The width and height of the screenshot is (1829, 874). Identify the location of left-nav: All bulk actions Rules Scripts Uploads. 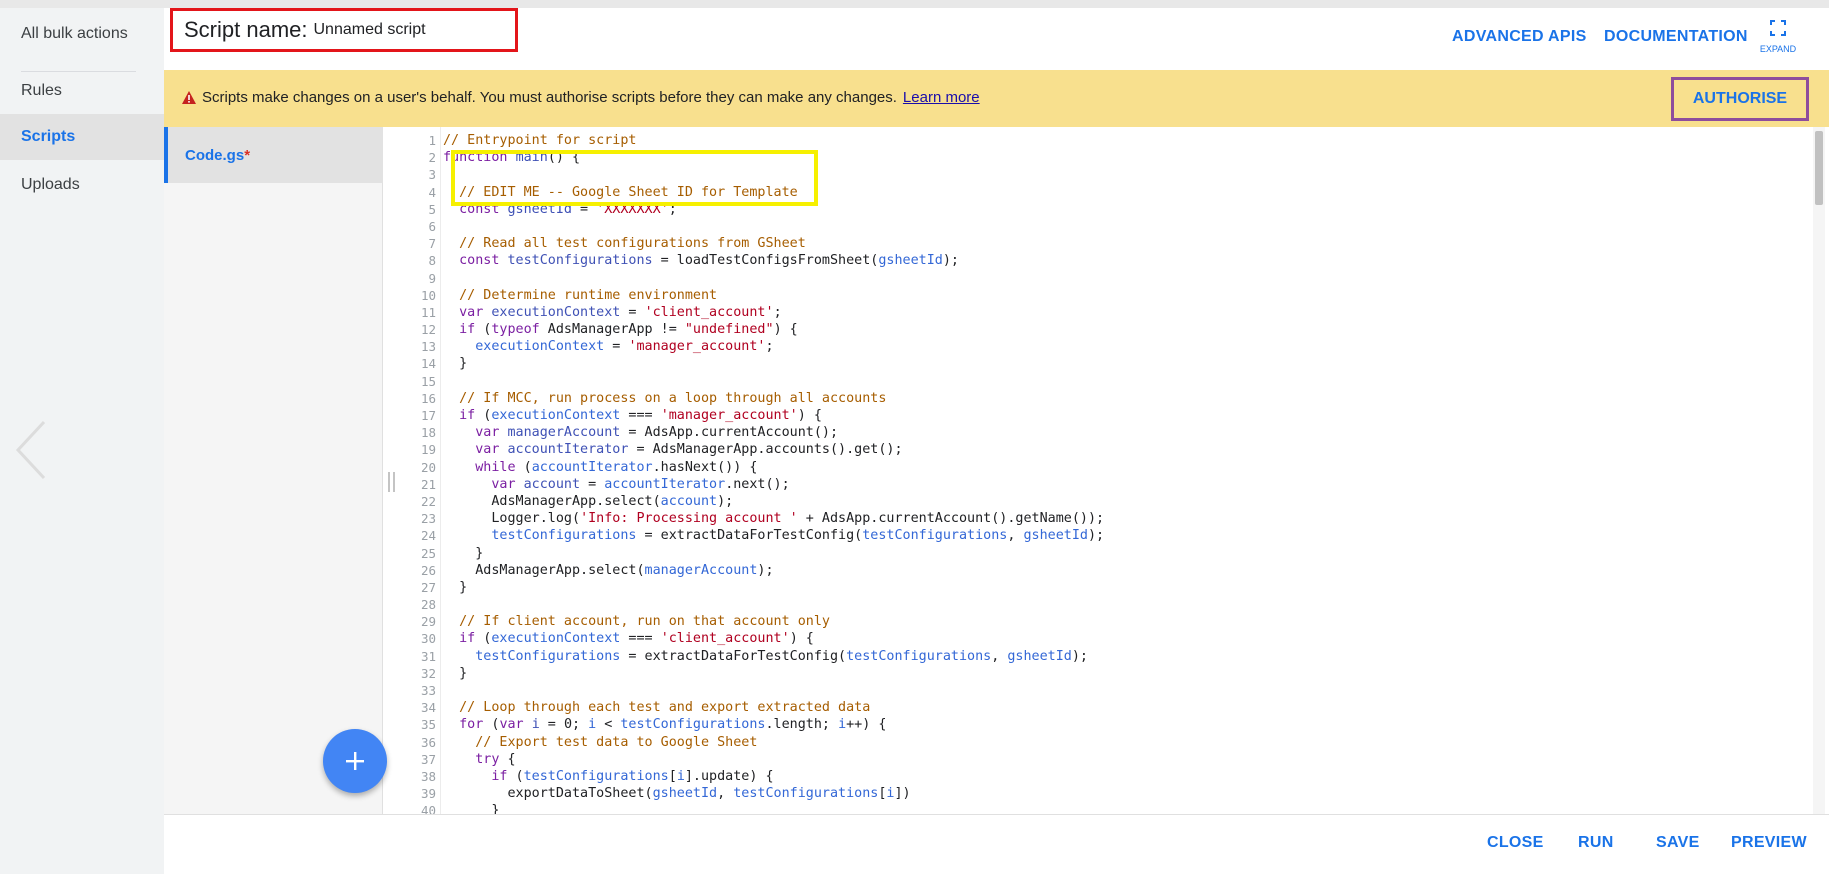
(82, 437).